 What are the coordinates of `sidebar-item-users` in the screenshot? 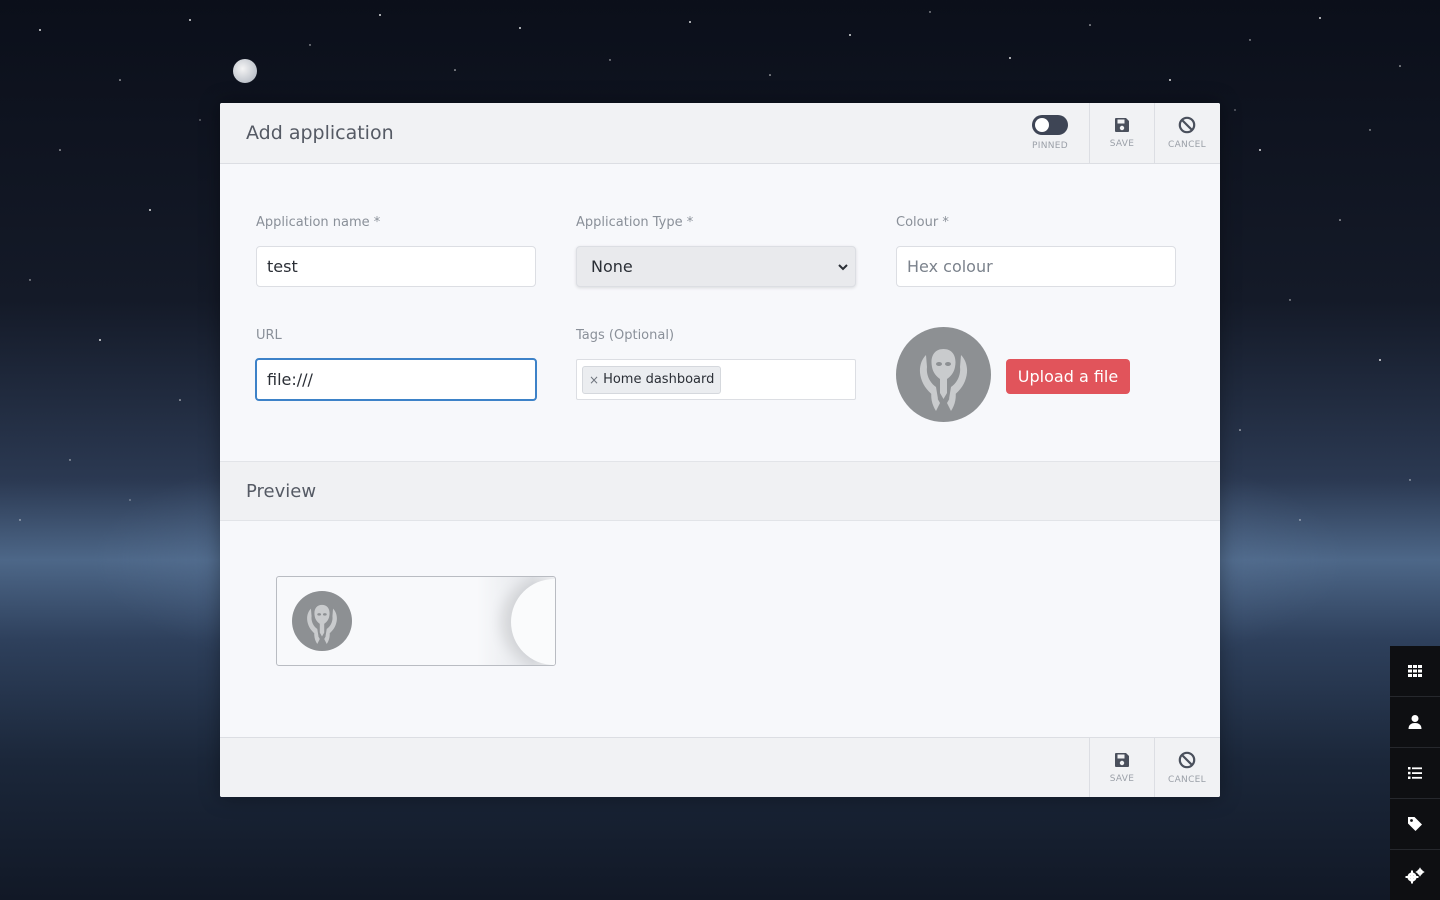 It's located at (1415, 722).